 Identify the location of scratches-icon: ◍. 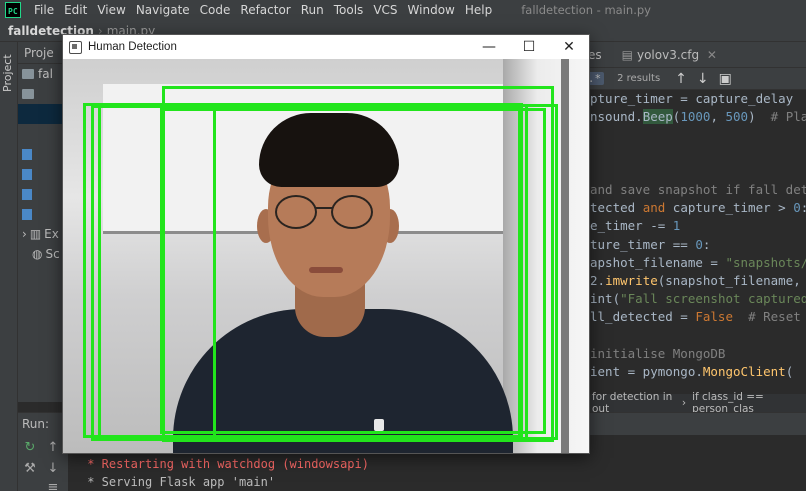
(37, 254).